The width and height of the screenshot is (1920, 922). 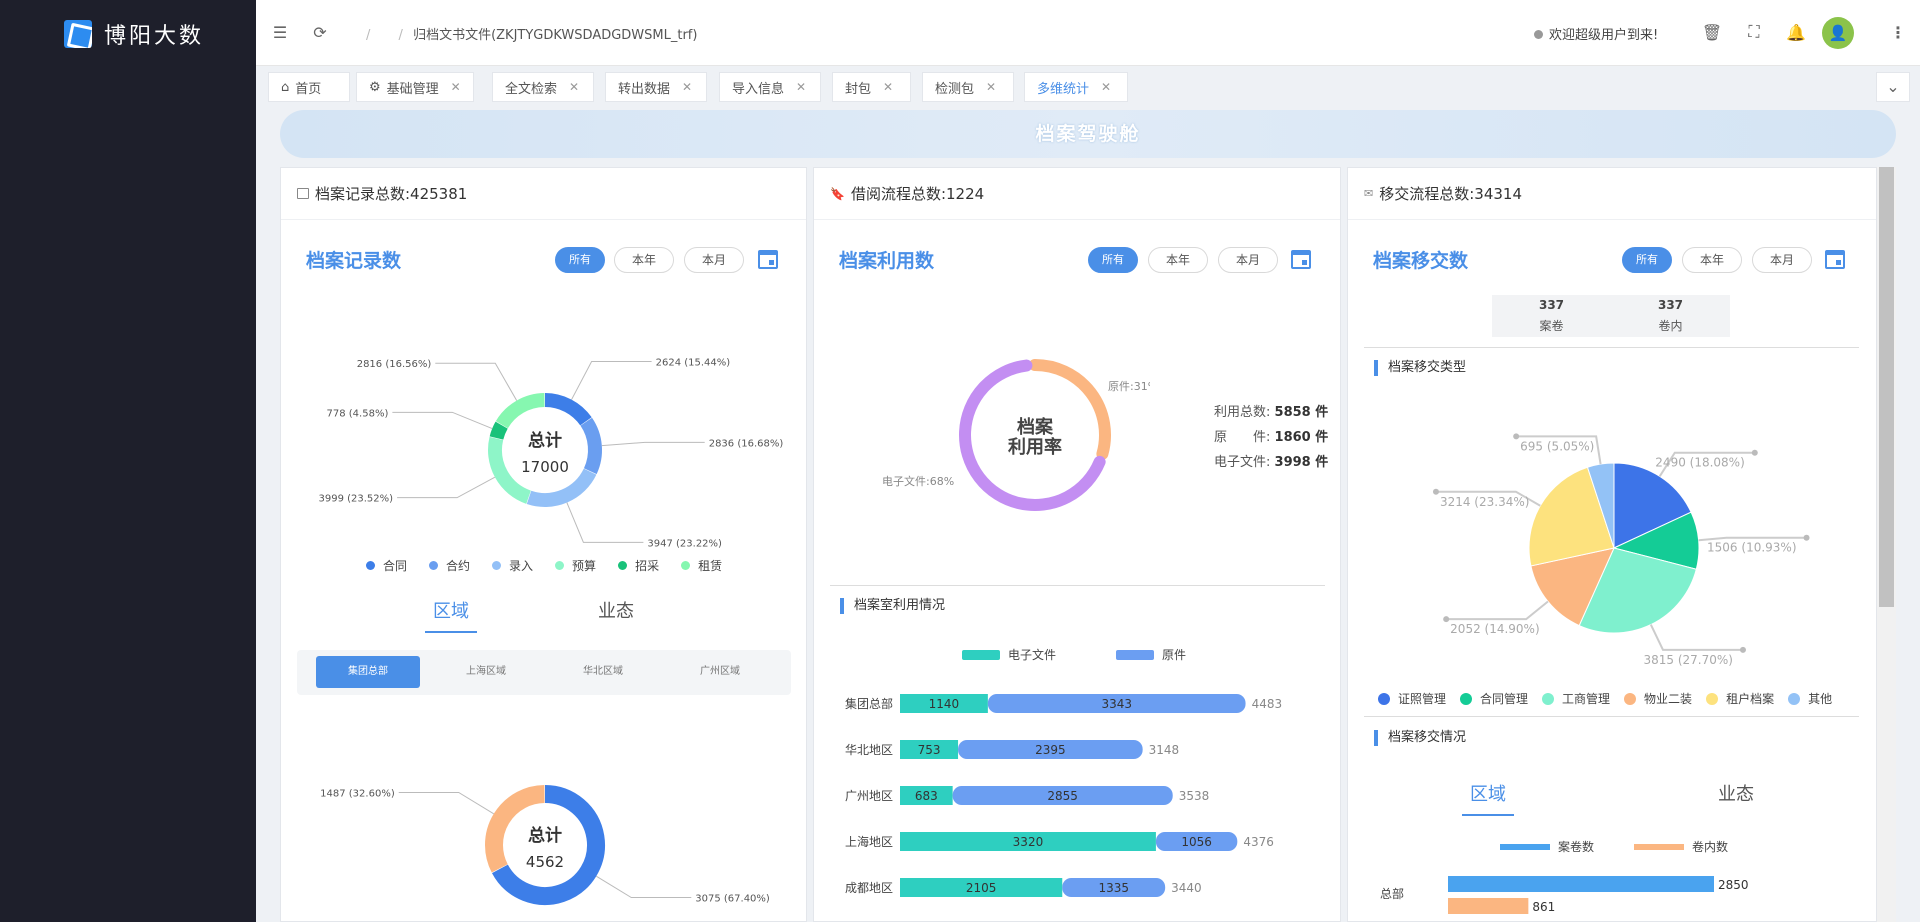 I want to click on legend-item: 招采, so click(x=638, y=565).